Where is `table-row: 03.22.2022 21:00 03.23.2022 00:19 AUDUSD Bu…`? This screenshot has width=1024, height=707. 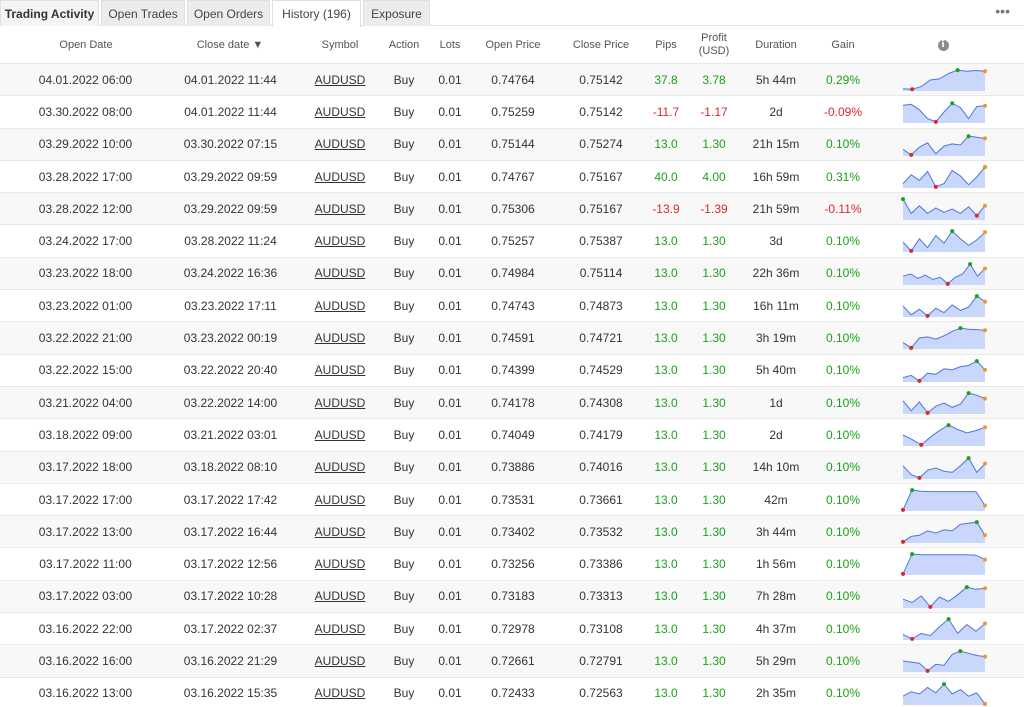 table-row: 03.22.2022 21:00 03.23.2022 00:19 AUDUSD Bu… is located at coordinates (512, 338).